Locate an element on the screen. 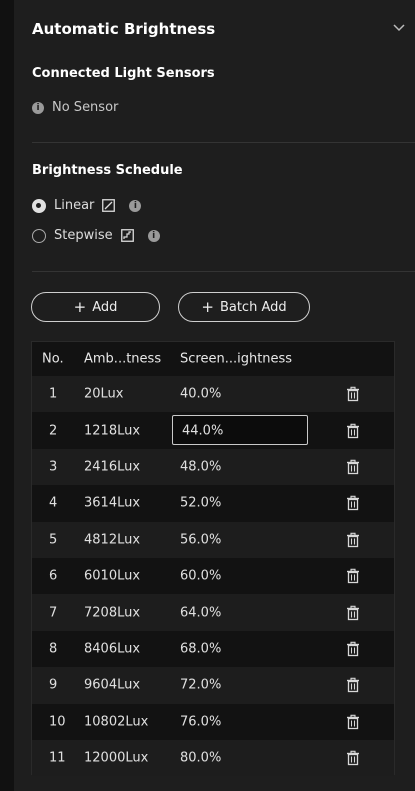  table-row: 6 6010Lux 60.0% is located at coordinates (213, 576).